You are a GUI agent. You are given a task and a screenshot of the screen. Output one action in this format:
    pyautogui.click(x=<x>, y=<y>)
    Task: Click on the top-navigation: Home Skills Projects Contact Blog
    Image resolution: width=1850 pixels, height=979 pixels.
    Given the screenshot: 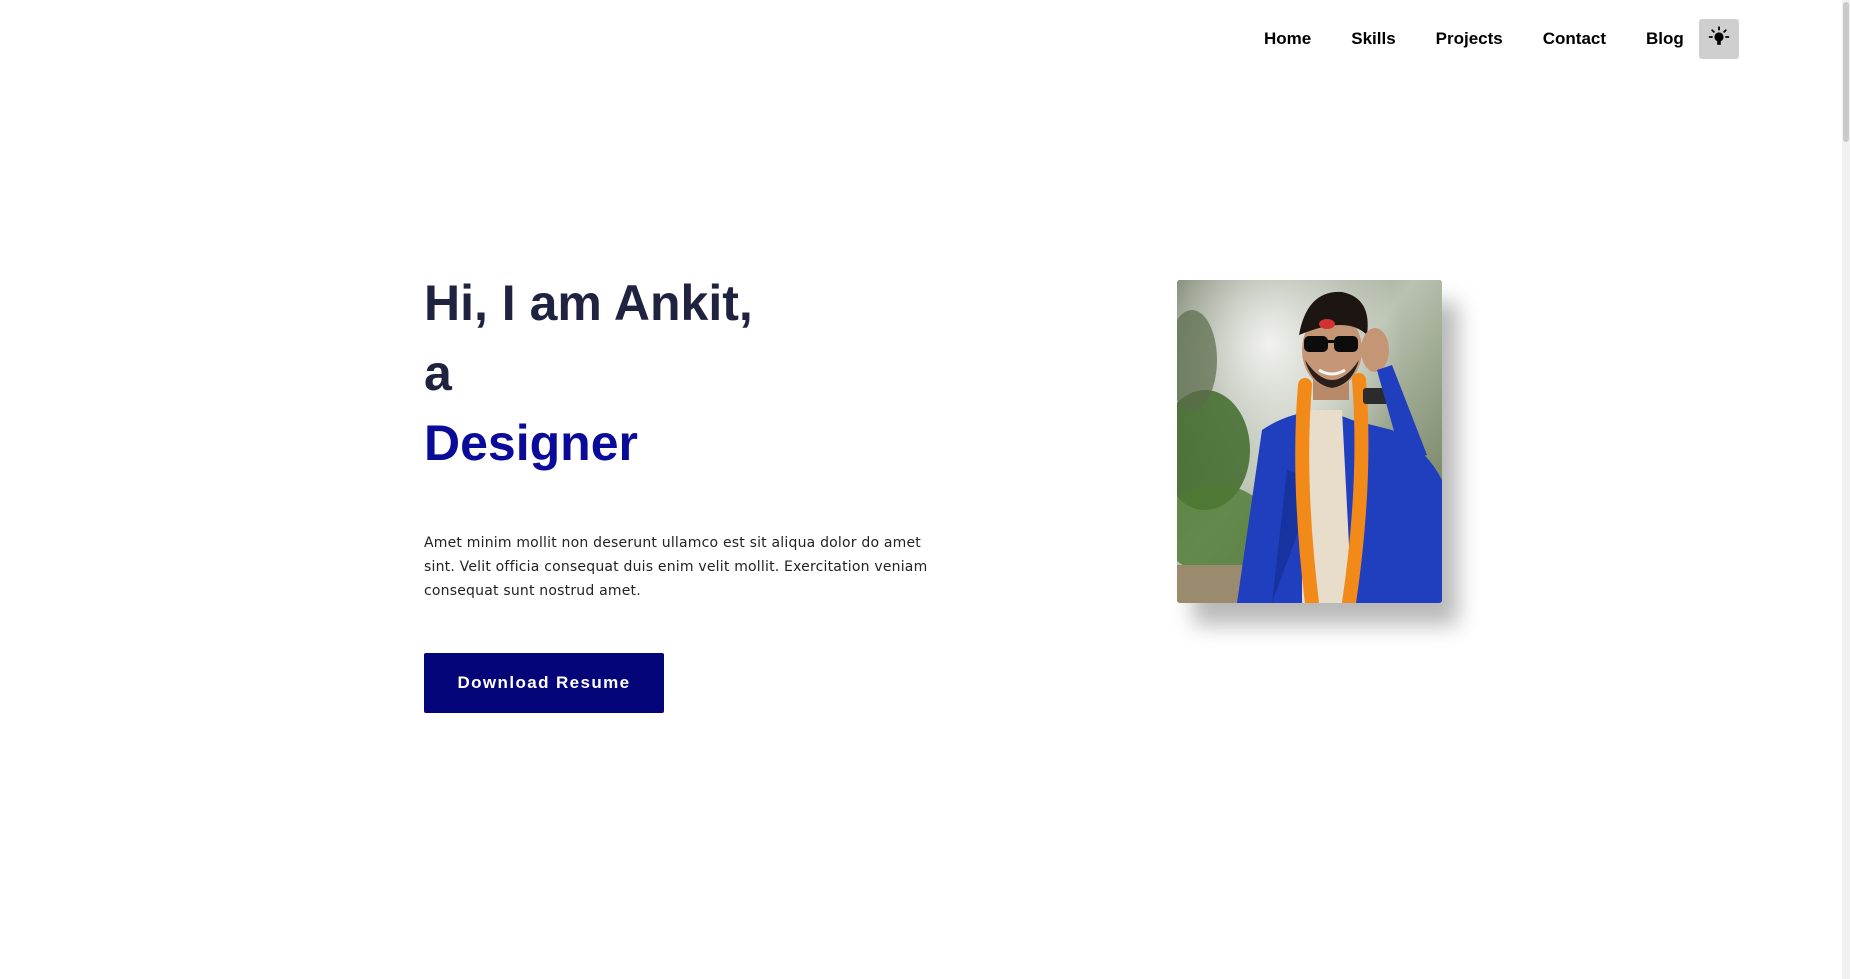 What is the action you would take?
    pyautogui.click(x=925, y=40)
    